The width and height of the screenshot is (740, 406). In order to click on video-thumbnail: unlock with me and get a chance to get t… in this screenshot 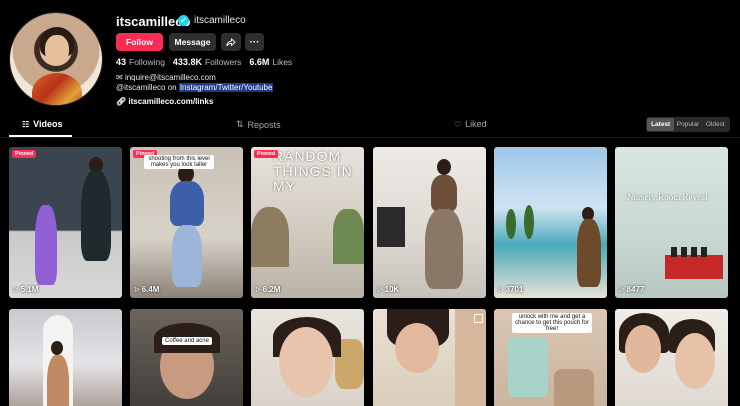, I will do `click(550, 357)`.